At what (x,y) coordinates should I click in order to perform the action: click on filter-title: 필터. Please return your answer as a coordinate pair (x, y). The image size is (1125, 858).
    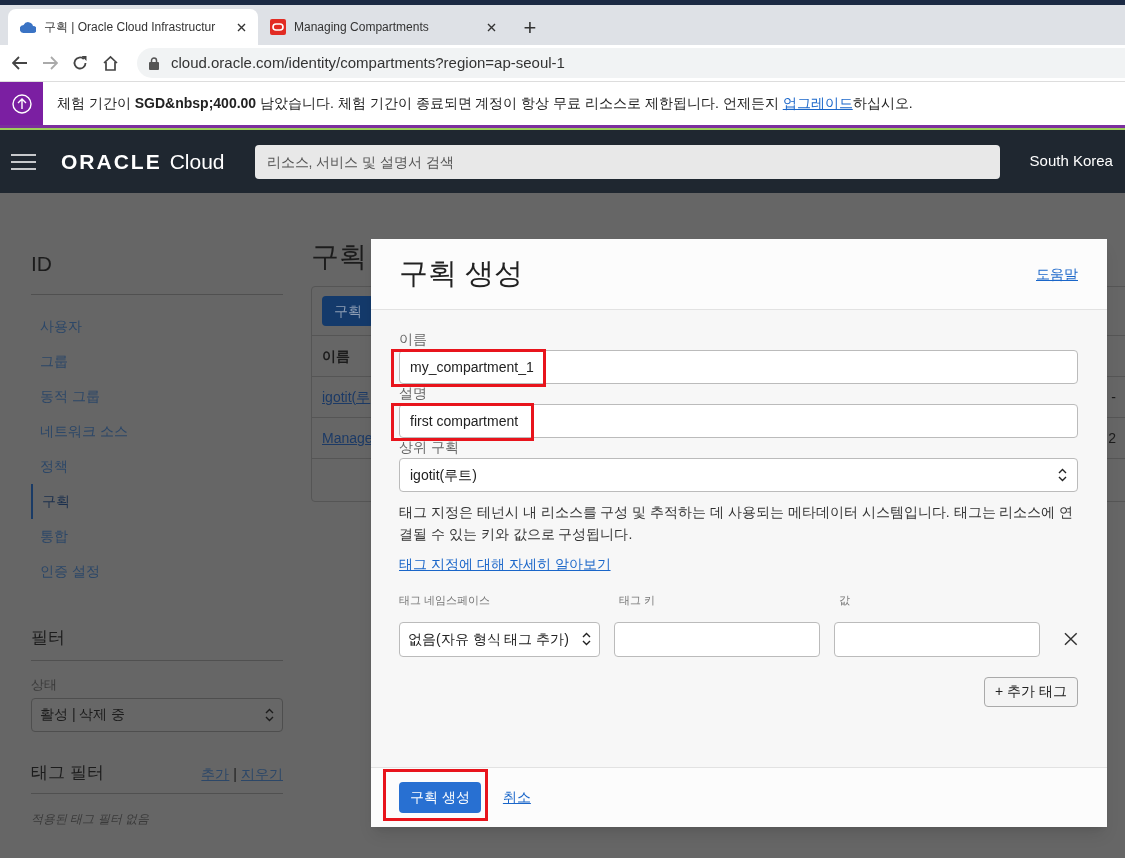
    Looking at the image, I should click on (157, 642).